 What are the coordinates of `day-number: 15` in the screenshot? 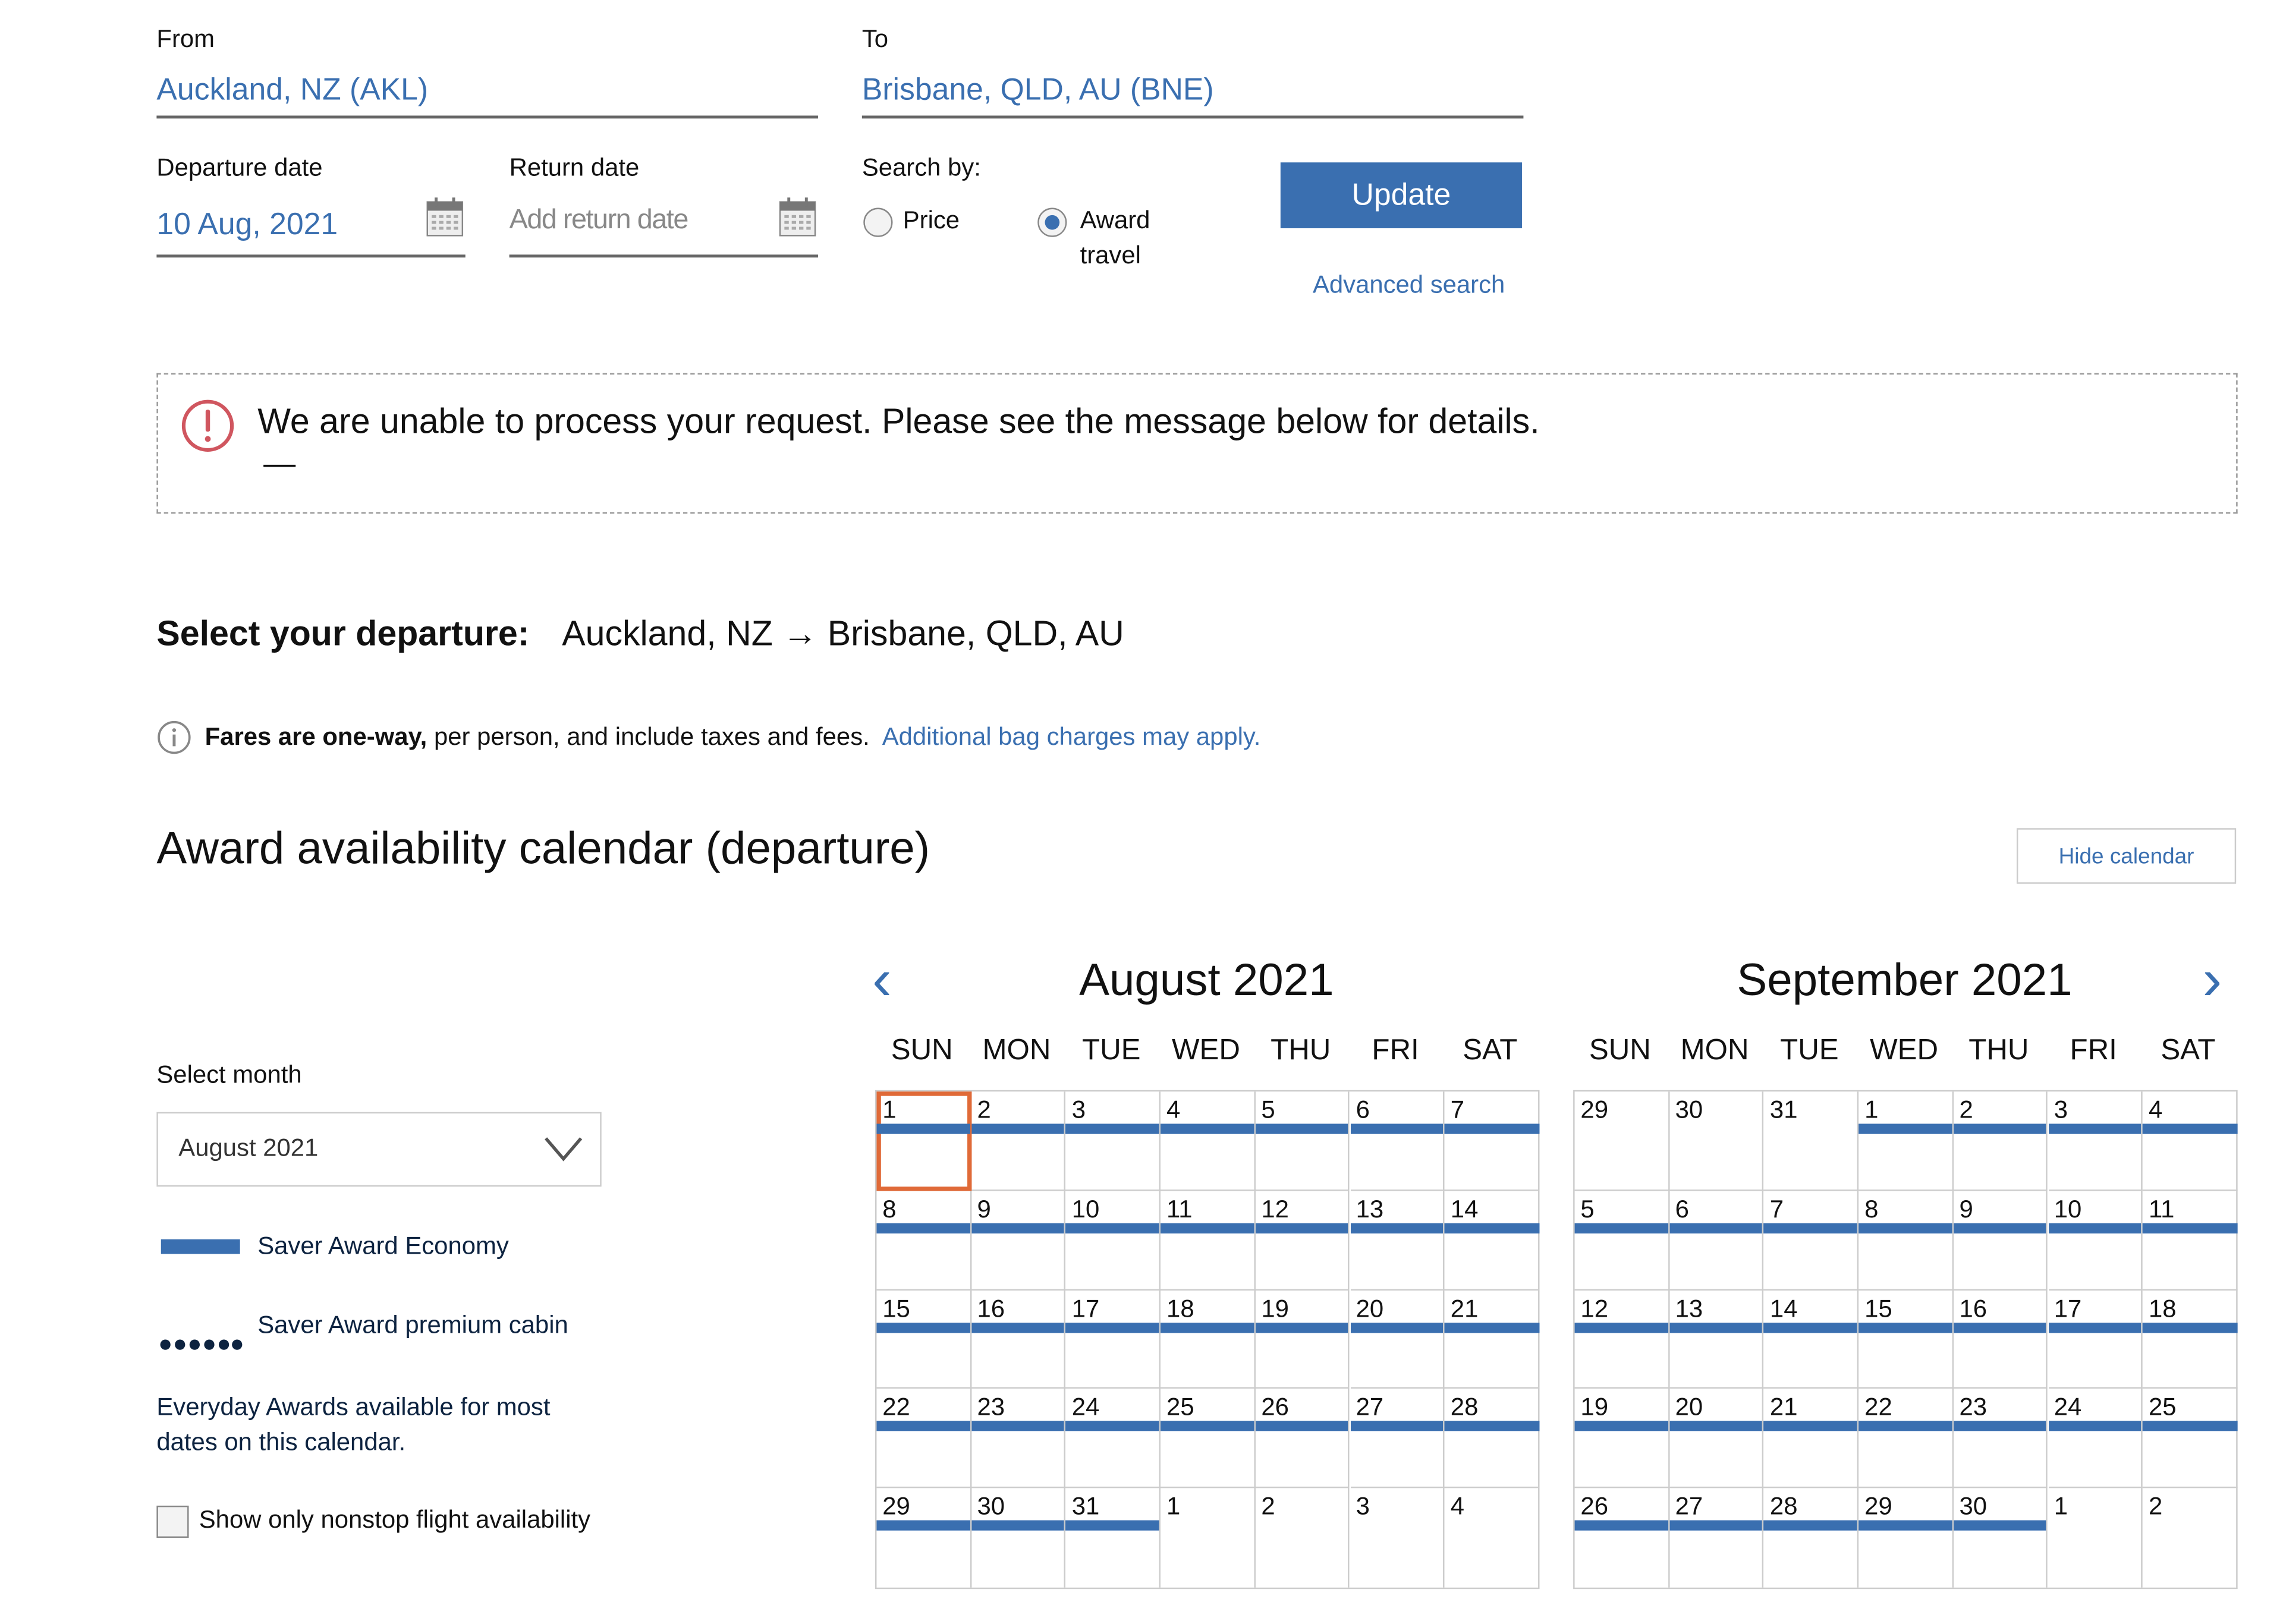 It's located at (1878, 1308).